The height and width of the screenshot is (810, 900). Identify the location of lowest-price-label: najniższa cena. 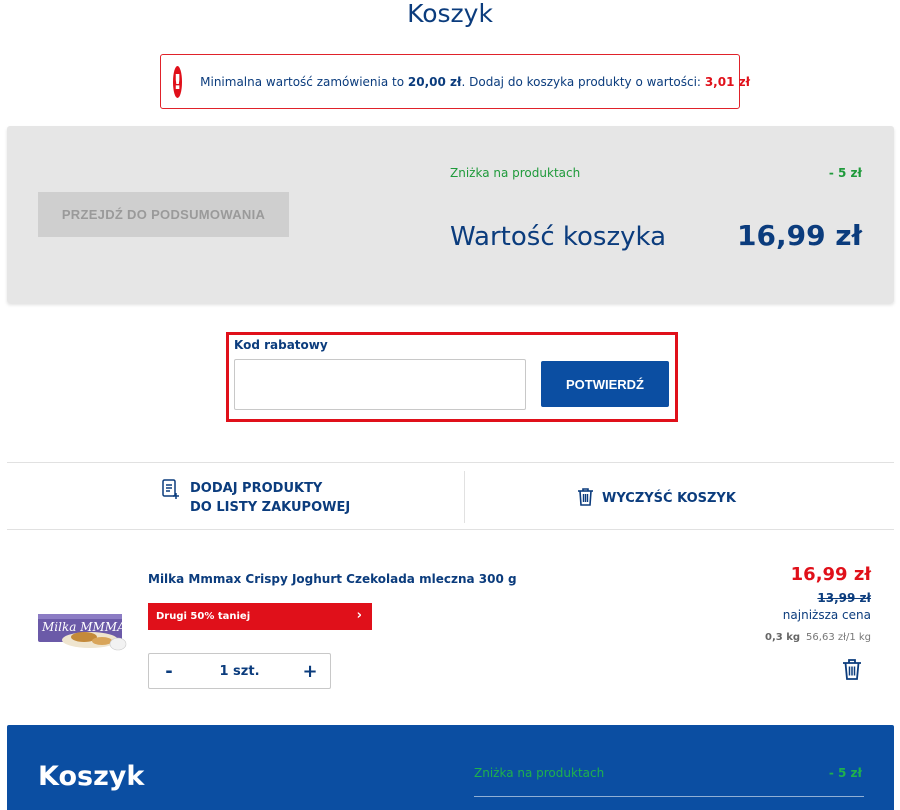
(826, 615).